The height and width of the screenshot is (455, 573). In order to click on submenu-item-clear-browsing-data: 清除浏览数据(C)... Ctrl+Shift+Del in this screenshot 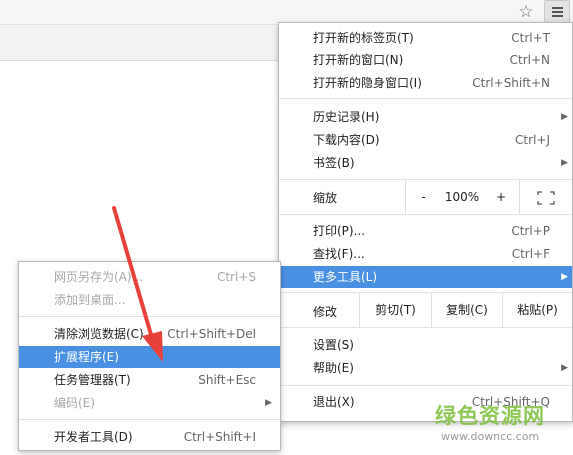, I will do `click(149, 334)`.